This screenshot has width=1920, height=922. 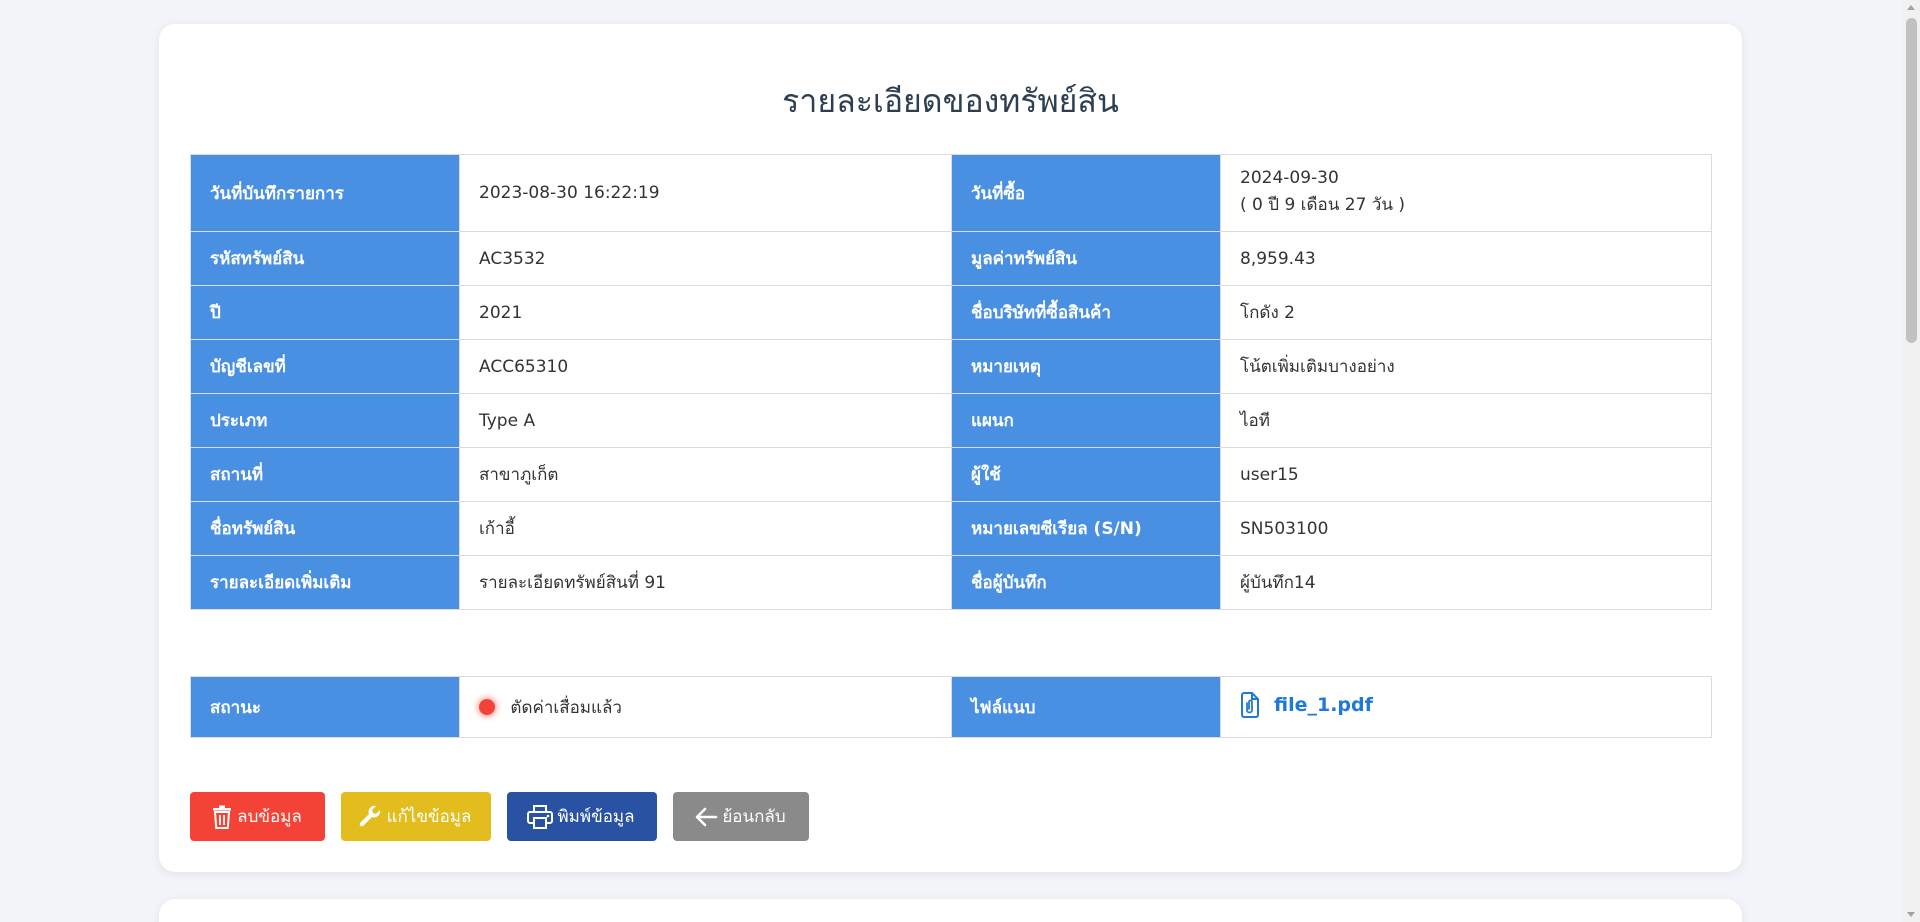 I want to click on asset-code-label: รหัสทรัพย์สิน, so click(x=325, y=258).